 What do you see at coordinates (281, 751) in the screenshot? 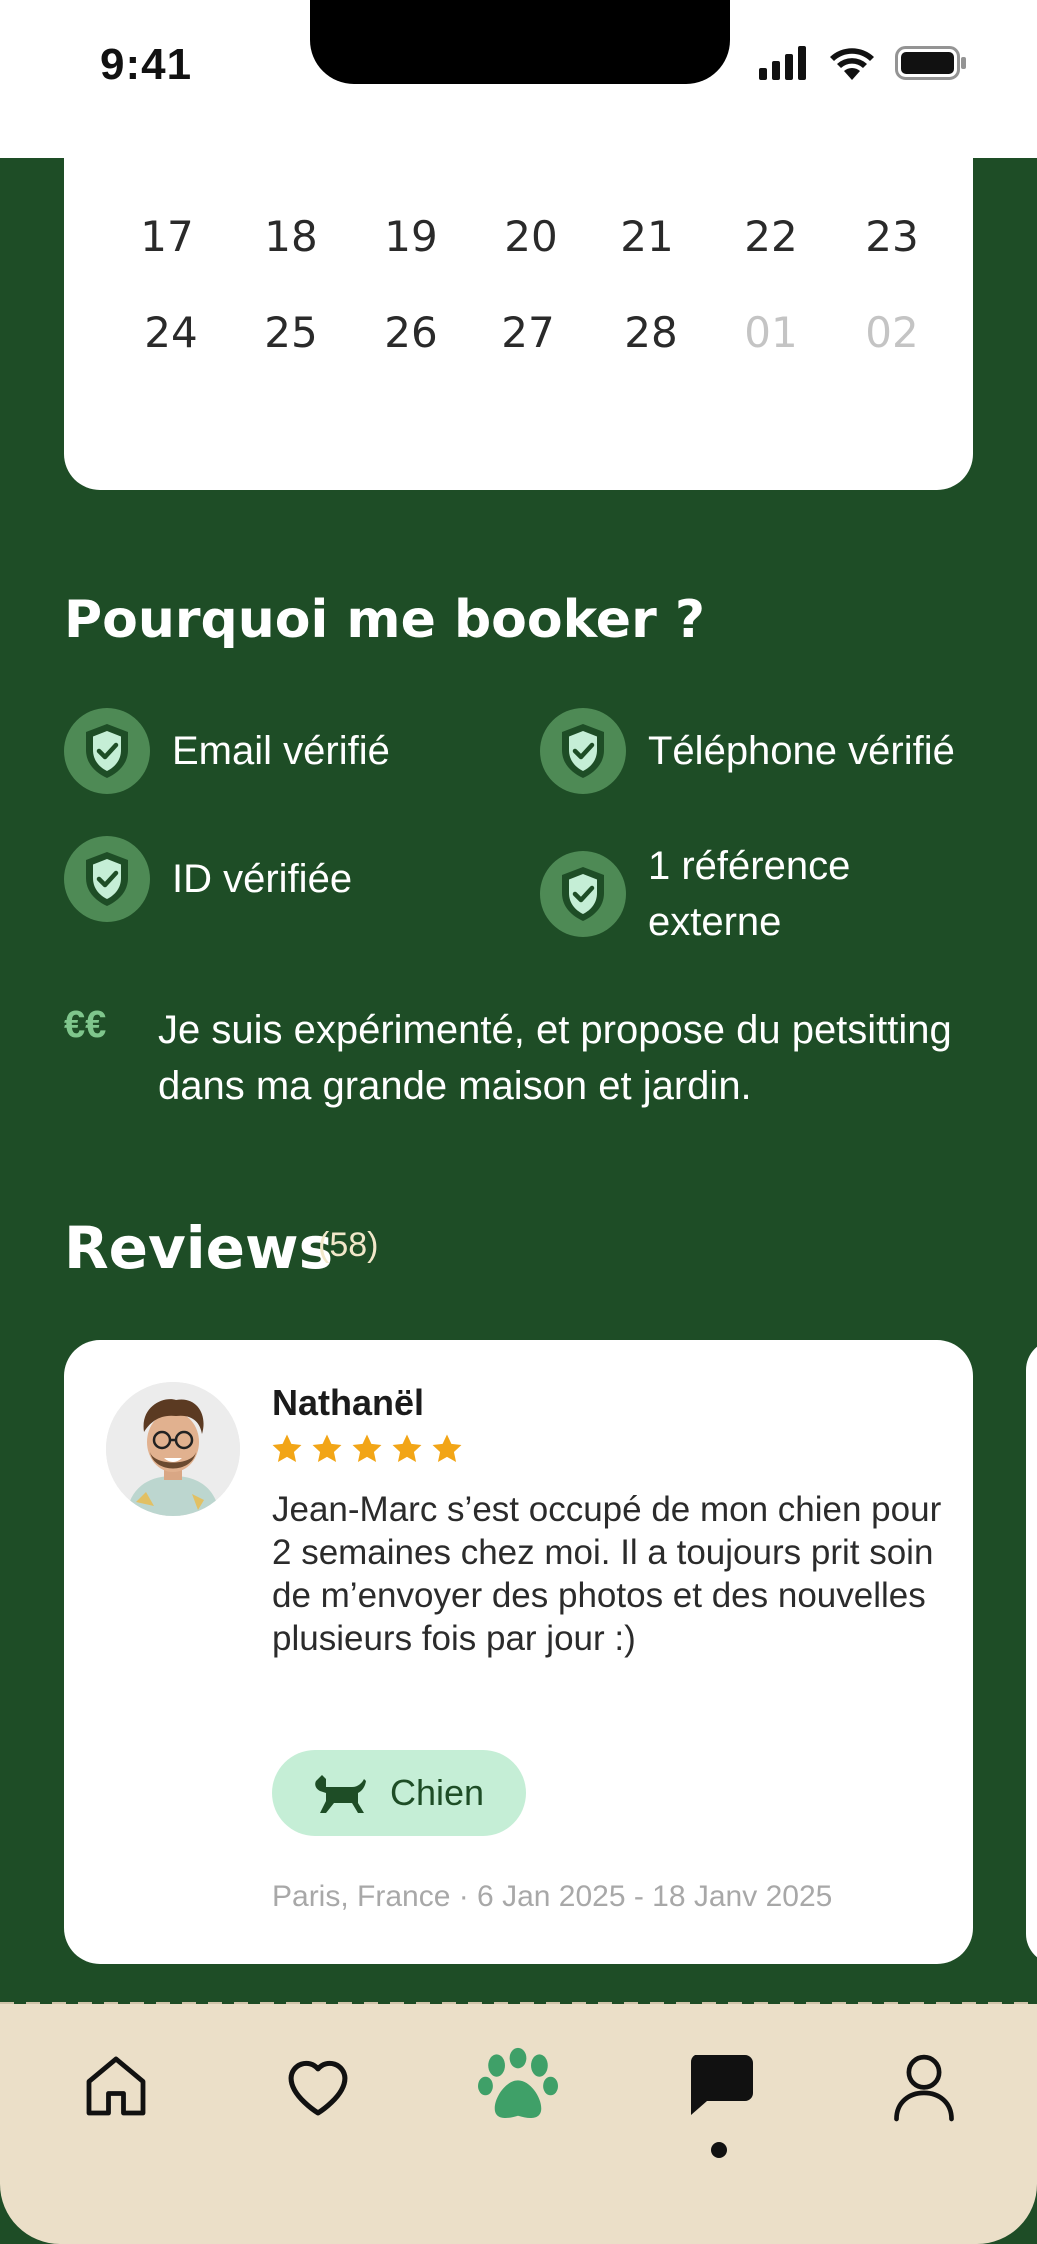
I see `badge-label: Email vérifié` at bounding box center [281, 751].